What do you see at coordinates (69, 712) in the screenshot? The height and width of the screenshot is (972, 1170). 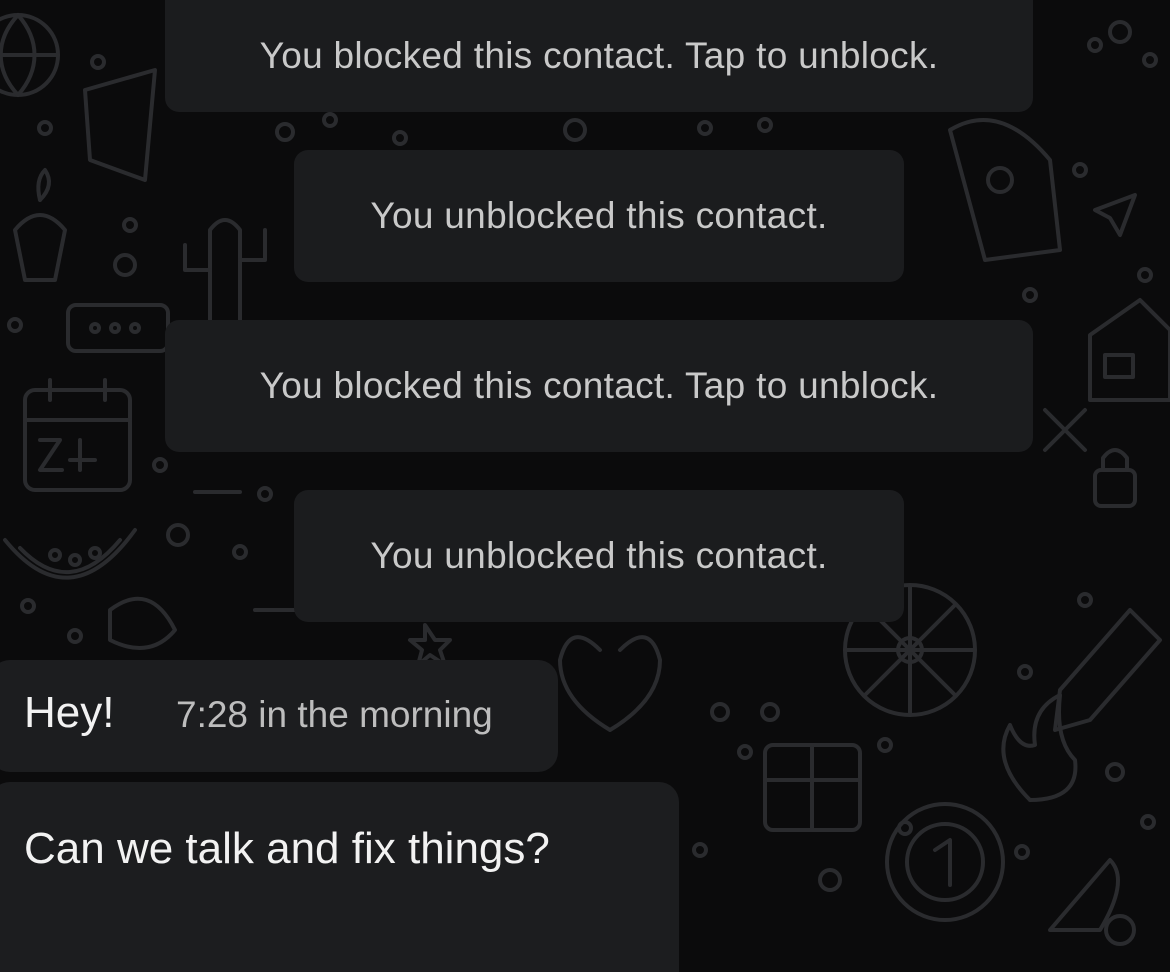 I see `message-text: Hey!` at bounding box center [69, 712].